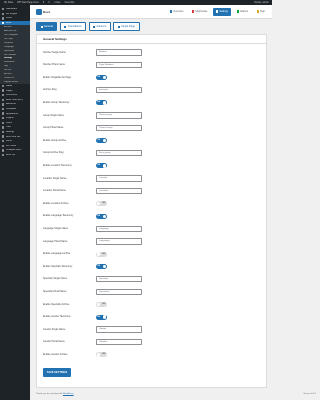  I want to click on nav-settings: Settings, so click(221, 11).